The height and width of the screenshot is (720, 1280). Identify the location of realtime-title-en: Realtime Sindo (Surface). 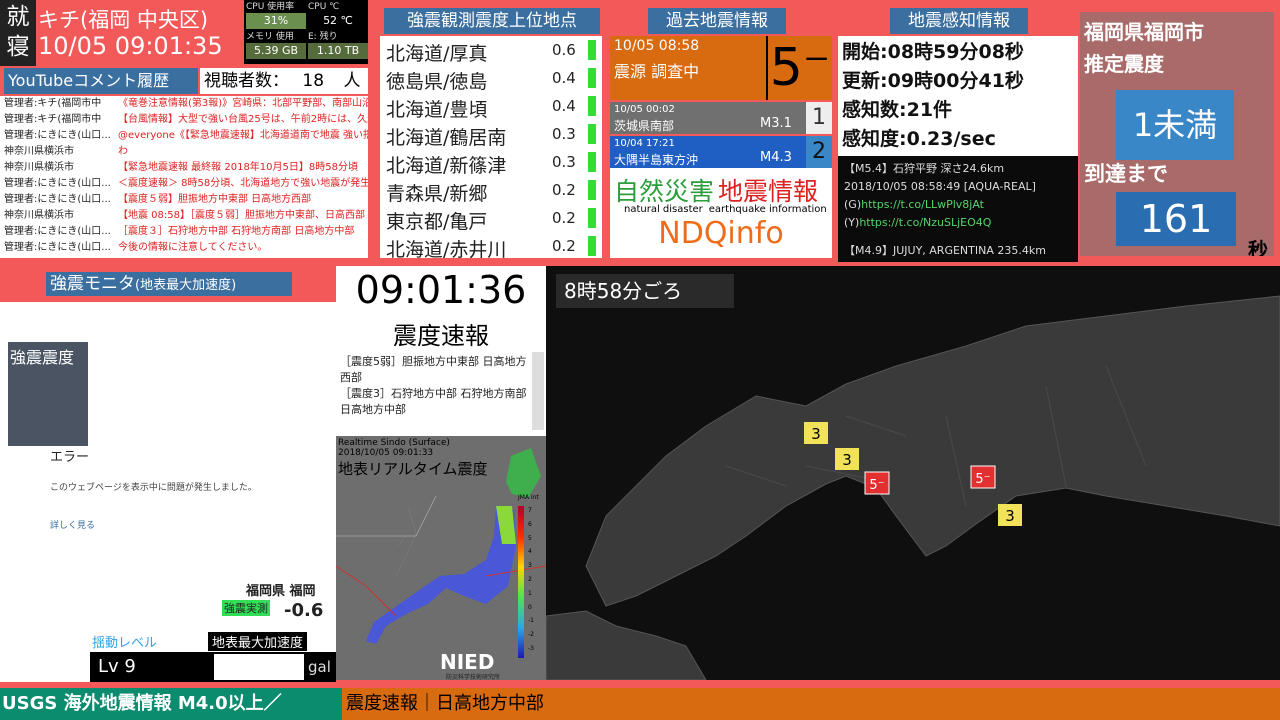
(394, 443).